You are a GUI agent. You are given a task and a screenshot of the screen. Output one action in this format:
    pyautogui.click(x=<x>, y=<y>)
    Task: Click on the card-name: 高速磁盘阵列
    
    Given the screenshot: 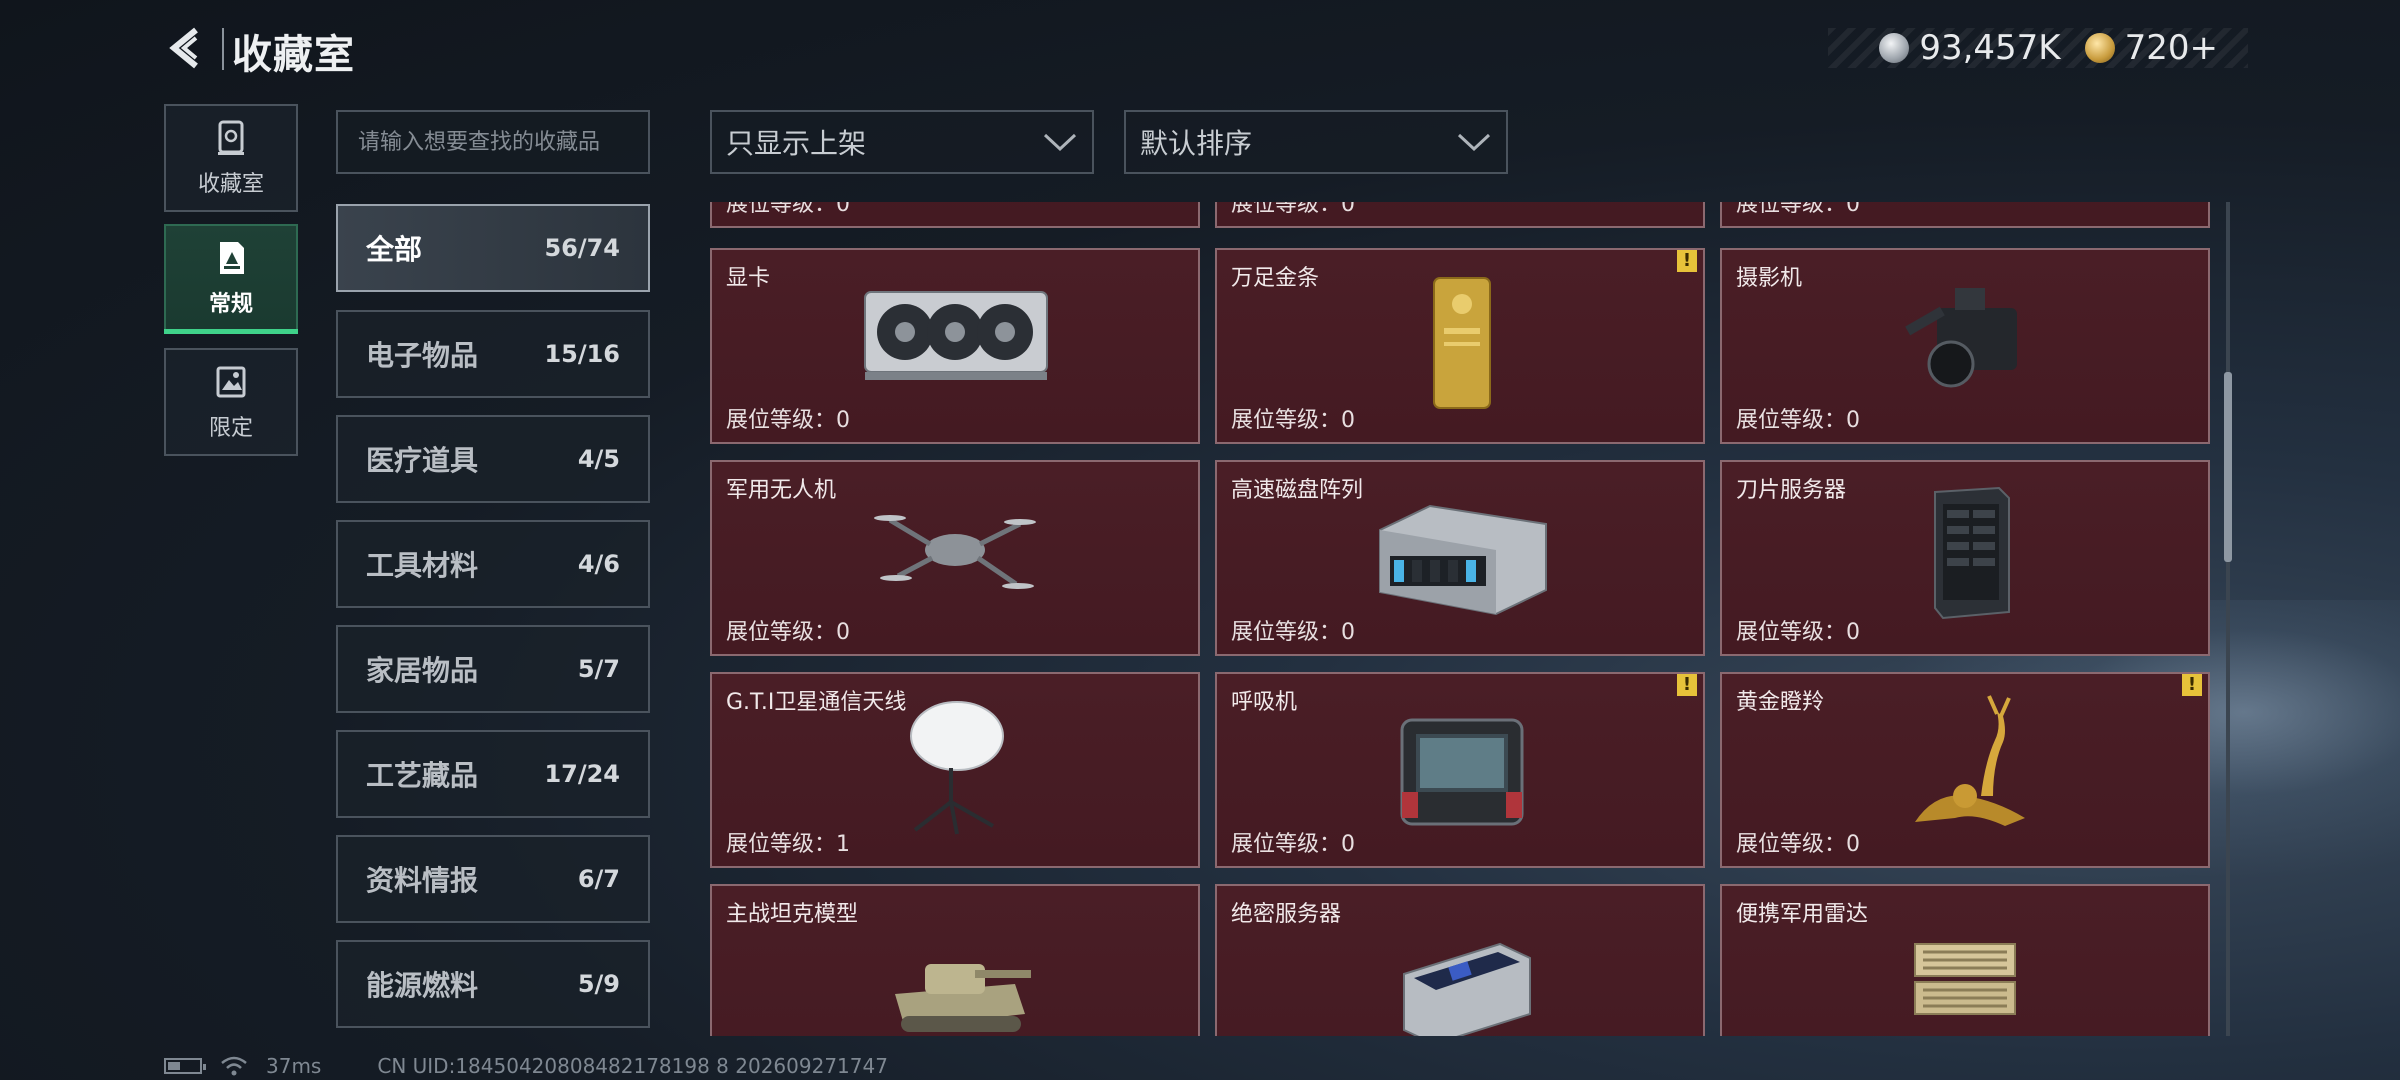 What is the action you would take?
    pyautogui.click(x=1297, y=490)
    